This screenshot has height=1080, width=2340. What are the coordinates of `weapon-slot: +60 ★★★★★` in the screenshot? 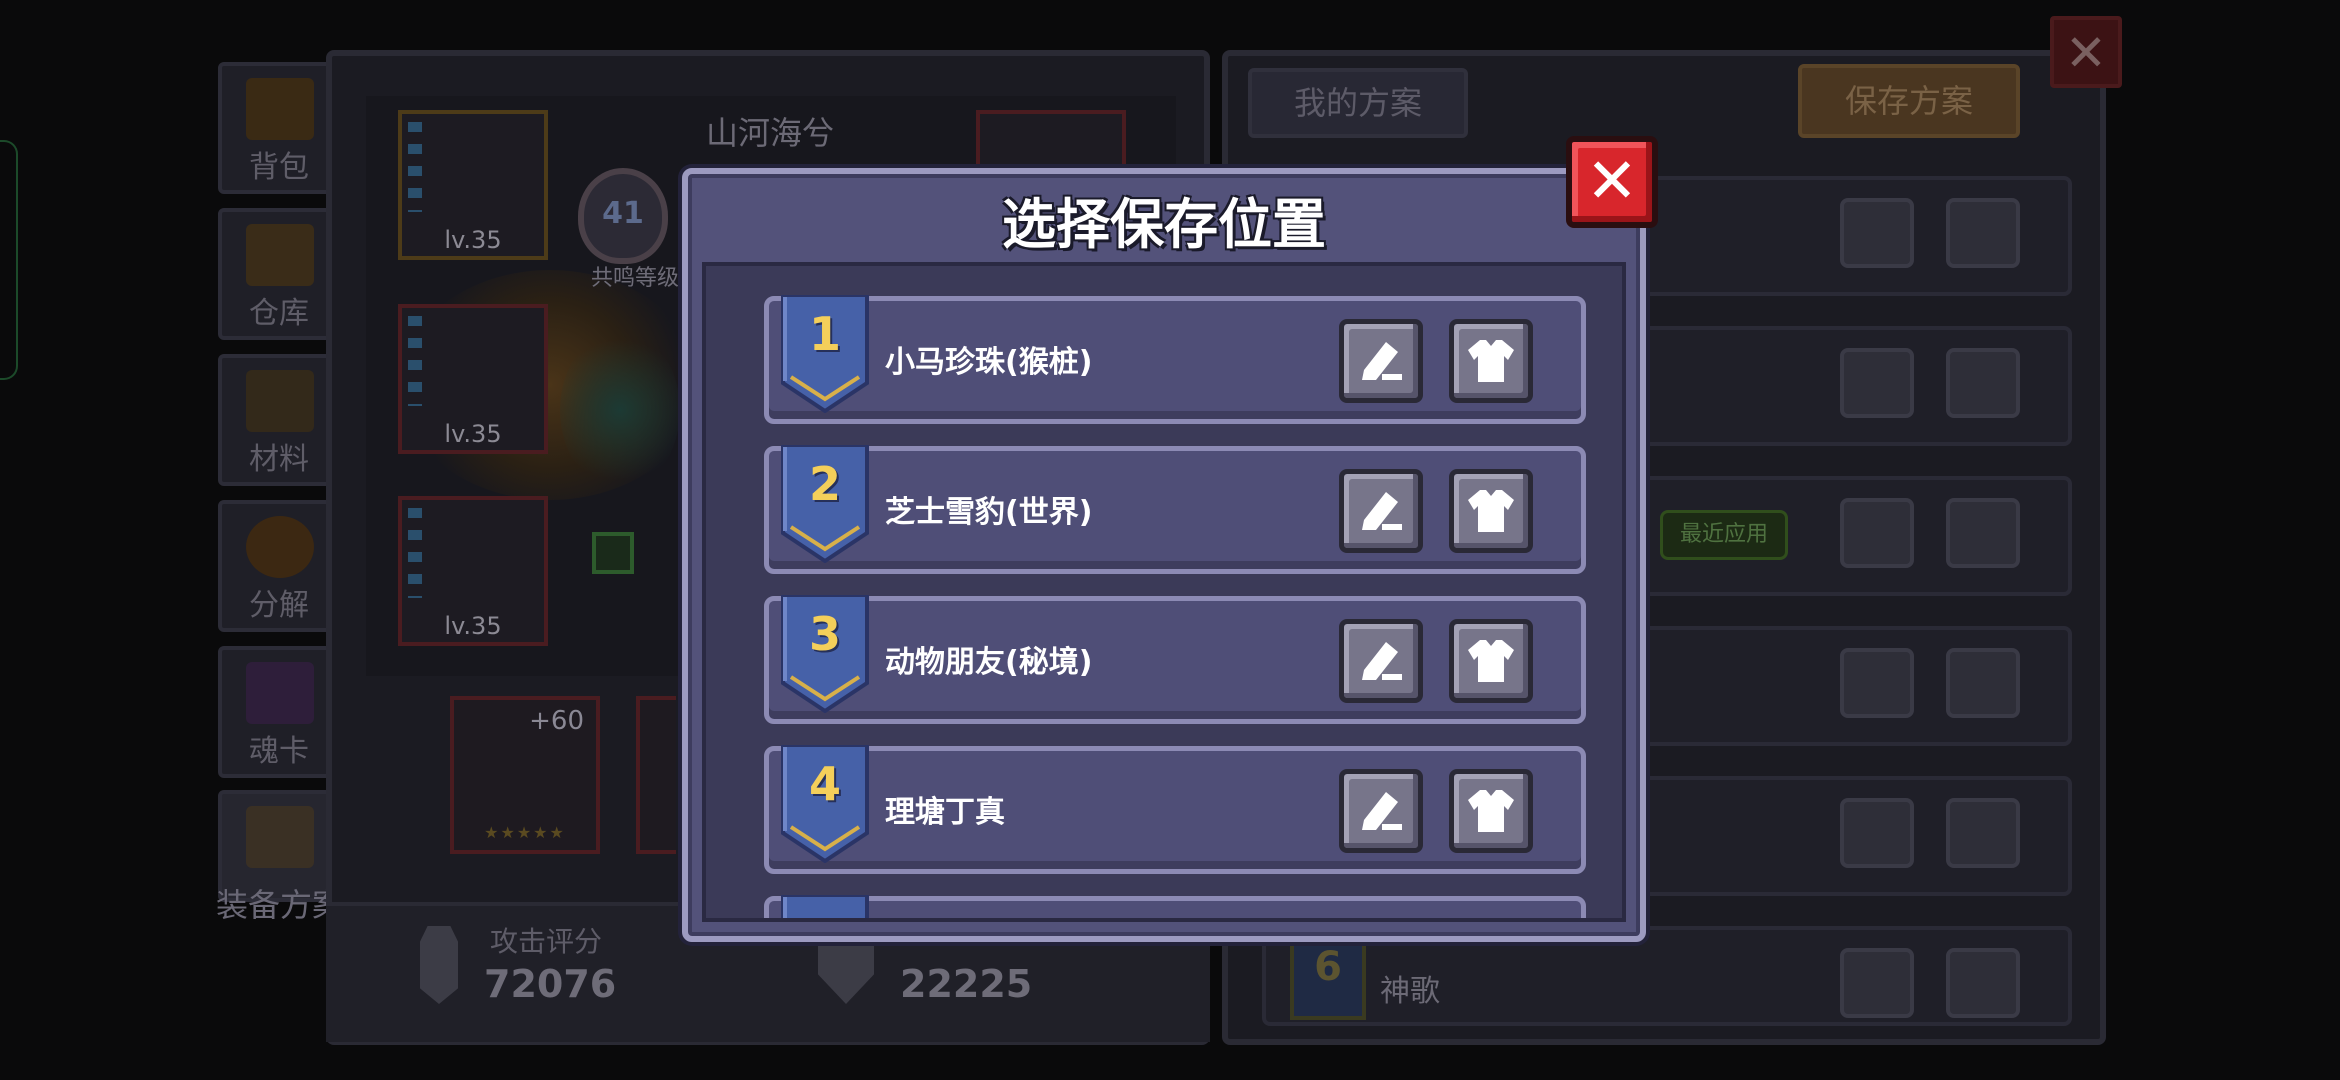 It's located at (525, 775).